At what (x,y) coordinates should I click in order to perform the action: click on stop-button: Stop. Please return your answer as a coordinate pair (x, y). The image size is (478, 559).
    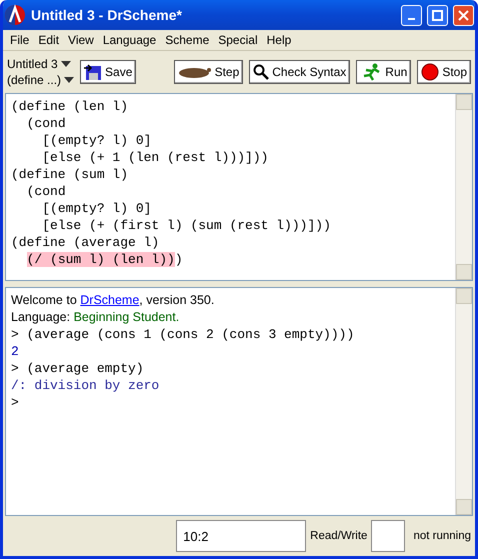
    Looking at the image, I should click on (444, 72).